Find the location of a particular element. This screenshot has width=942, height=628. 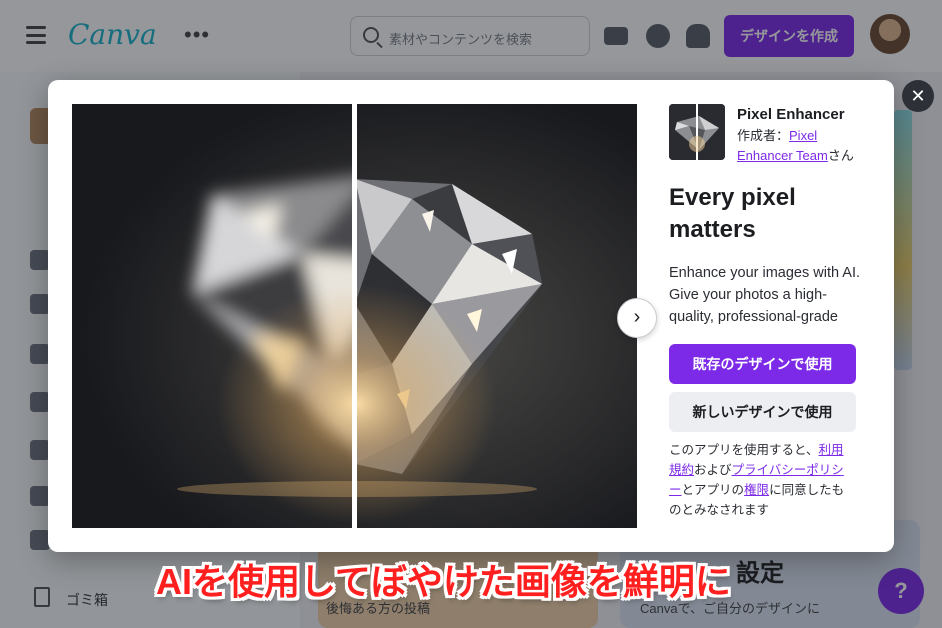

app-author: 作成者：Pixel Enhancer Teamさん is located at coordinates (802, 146).